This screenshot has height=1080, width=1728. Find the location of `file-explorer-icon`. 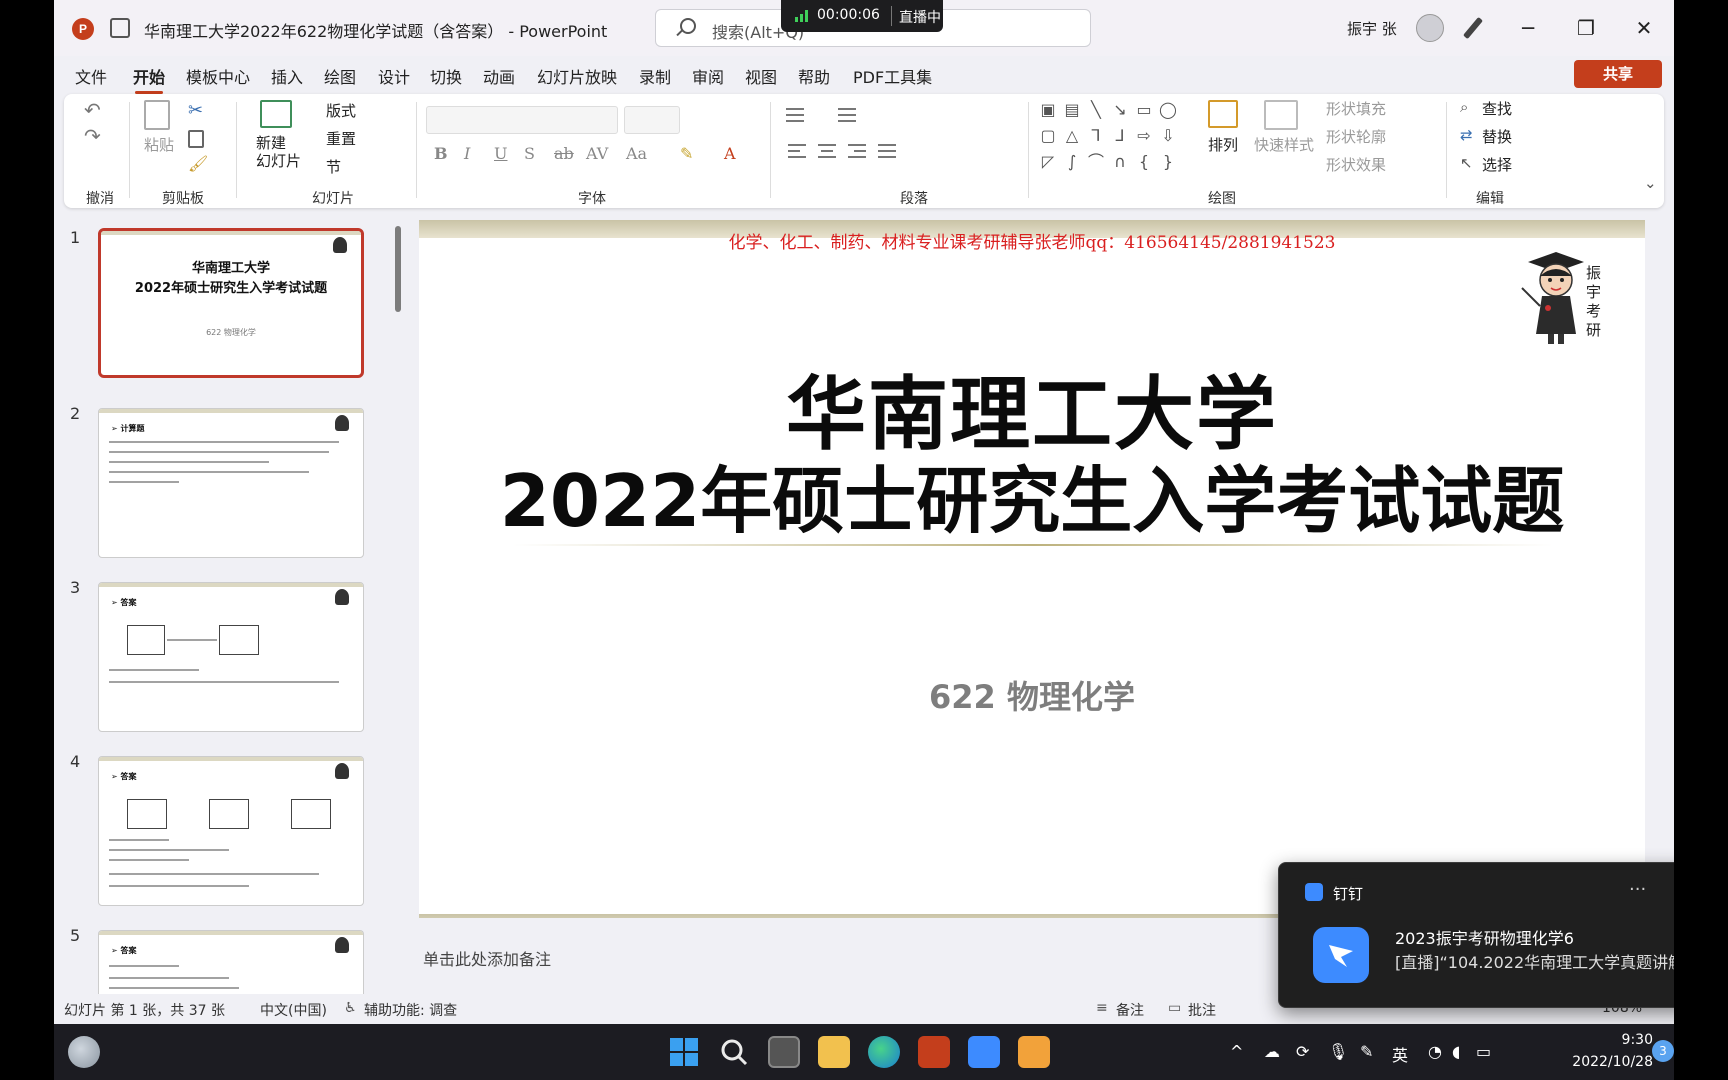

file-explorer-icon is located at coordinates (834, 1052).